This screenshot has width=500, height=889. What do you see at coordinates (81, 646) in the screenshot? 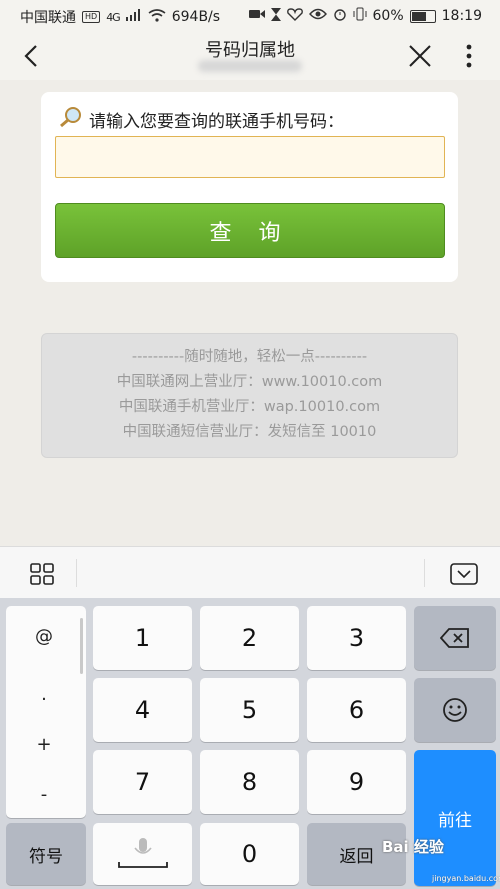
I see `symbol-scrollbar` at bounding box center [81, 646].